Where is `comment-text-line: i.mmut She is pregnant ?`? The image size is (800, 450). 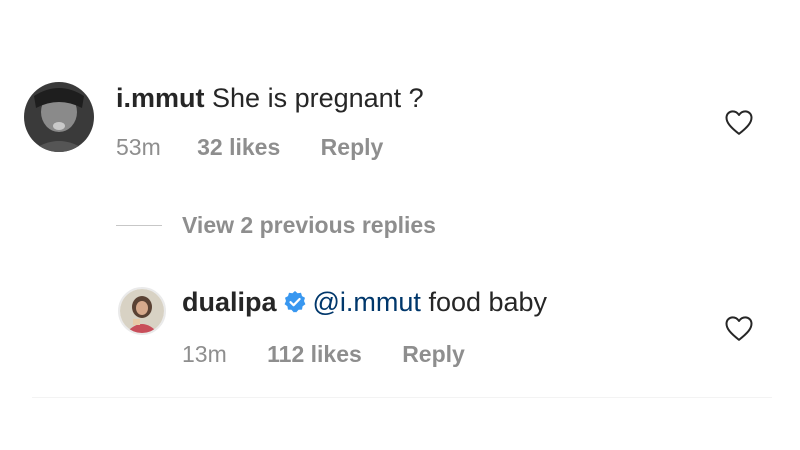
comment-text-line: i.mmut She is pregnant ? is located at coordinates (270, 98).